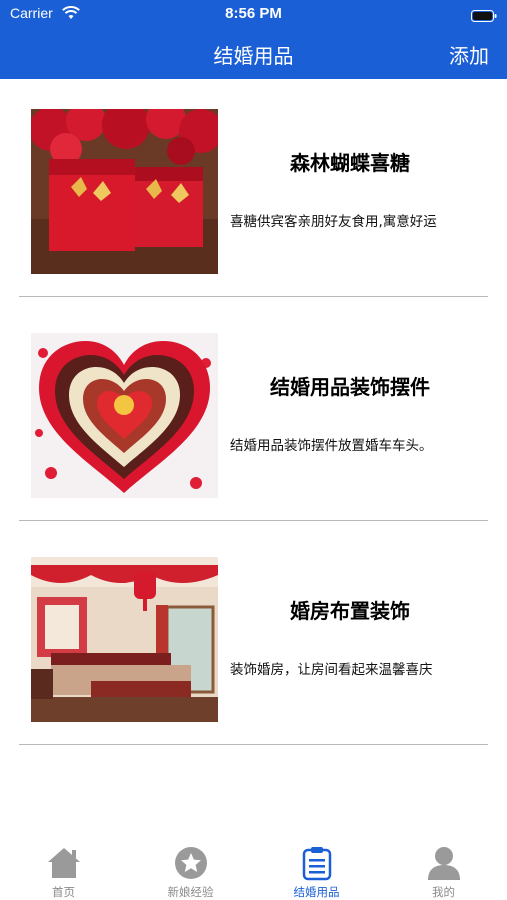  I want to click on tab-label: 首页, so click(63, 892).